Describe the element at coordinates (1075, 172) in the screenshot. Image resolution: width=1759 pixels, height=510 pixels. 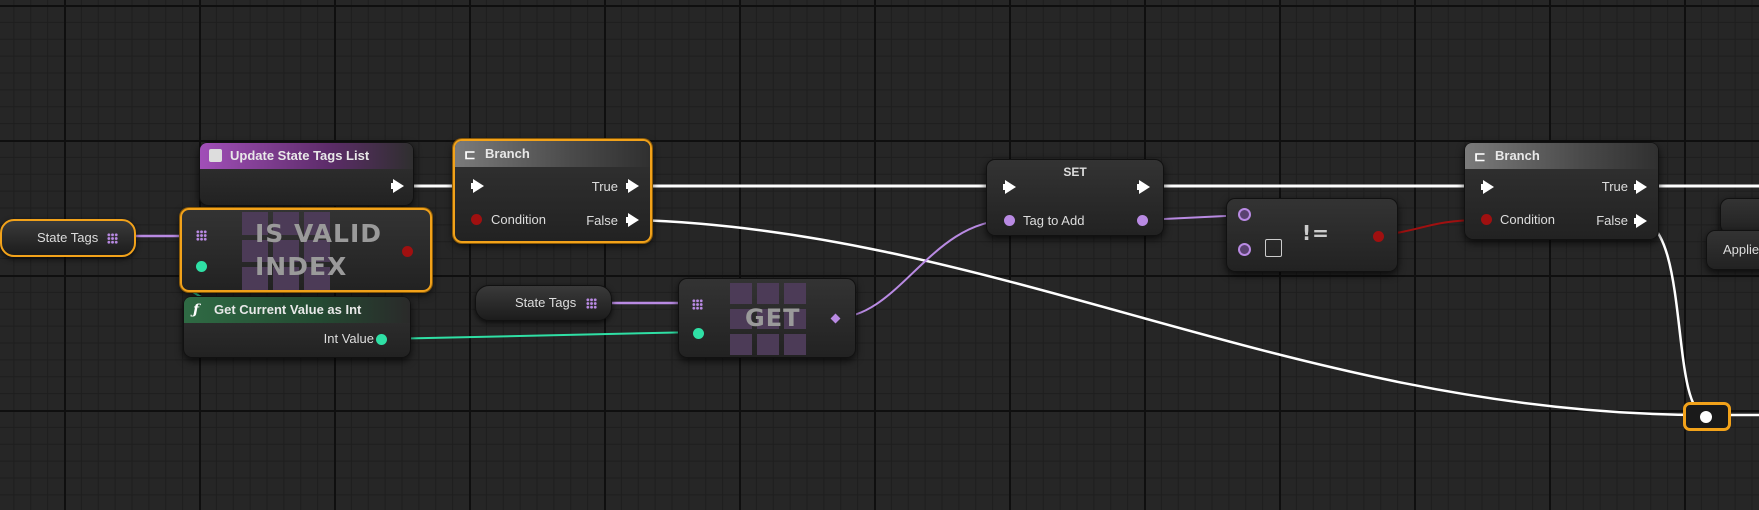
I see `set-title: SET` at that location.